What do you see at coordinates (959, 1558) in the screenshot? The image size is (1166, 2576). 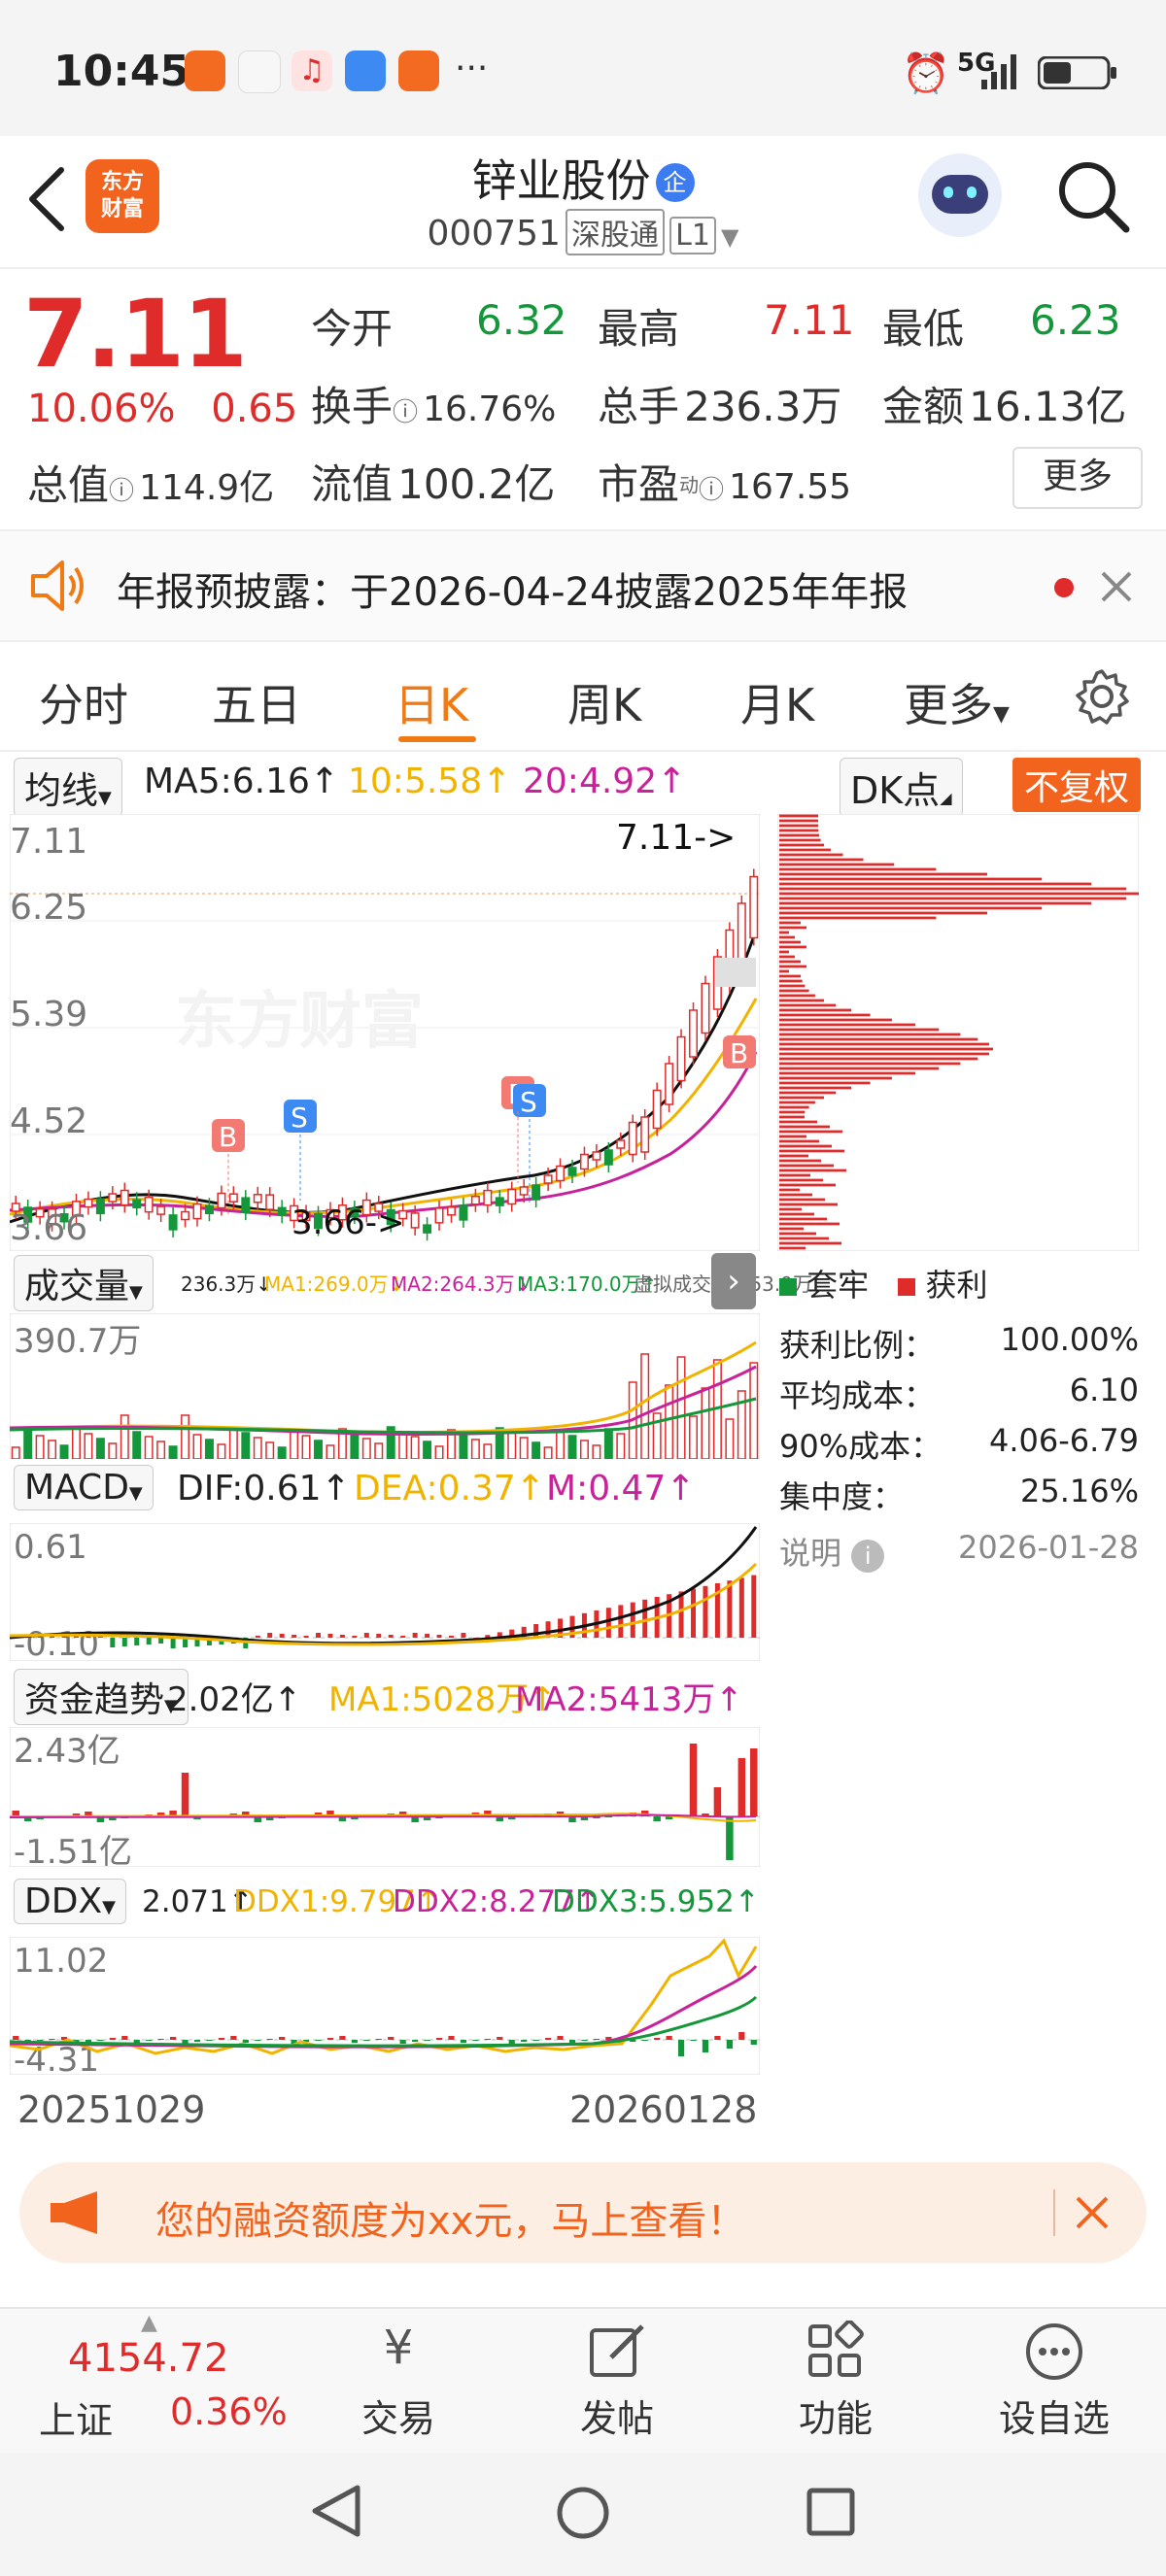 I see `chip-note-row: 说明 i 2026-01-28` at bounding box center [959, 1558].